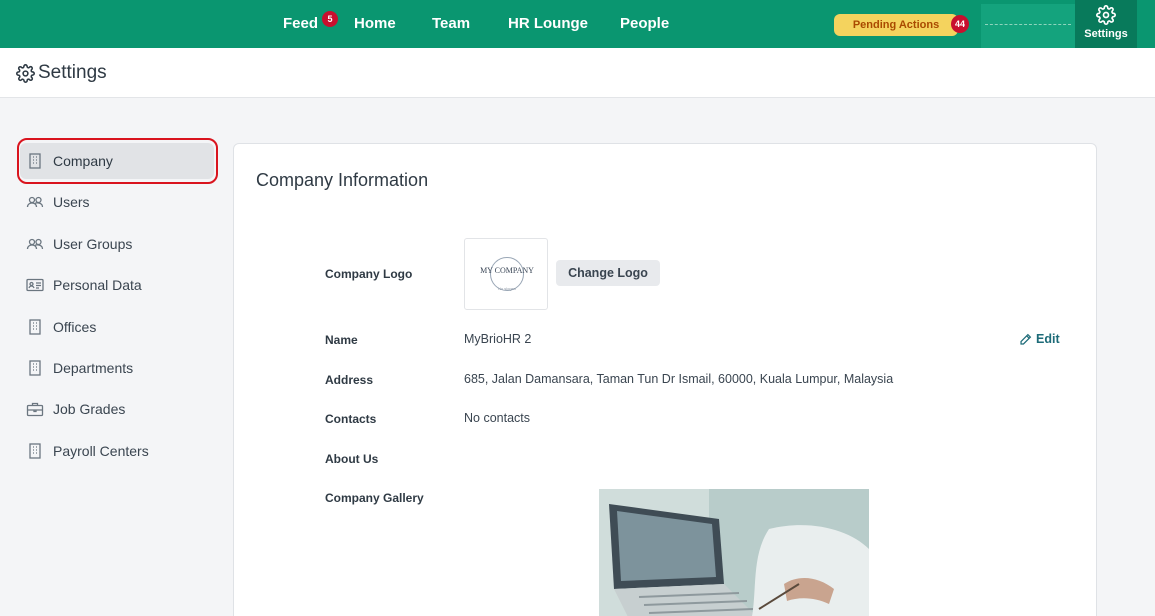 The image size is (1155, 616). What do you see at coordinates (342, 180) in the screenshot?
I see `section-title: Company Information` at bounding box center [342, 180].